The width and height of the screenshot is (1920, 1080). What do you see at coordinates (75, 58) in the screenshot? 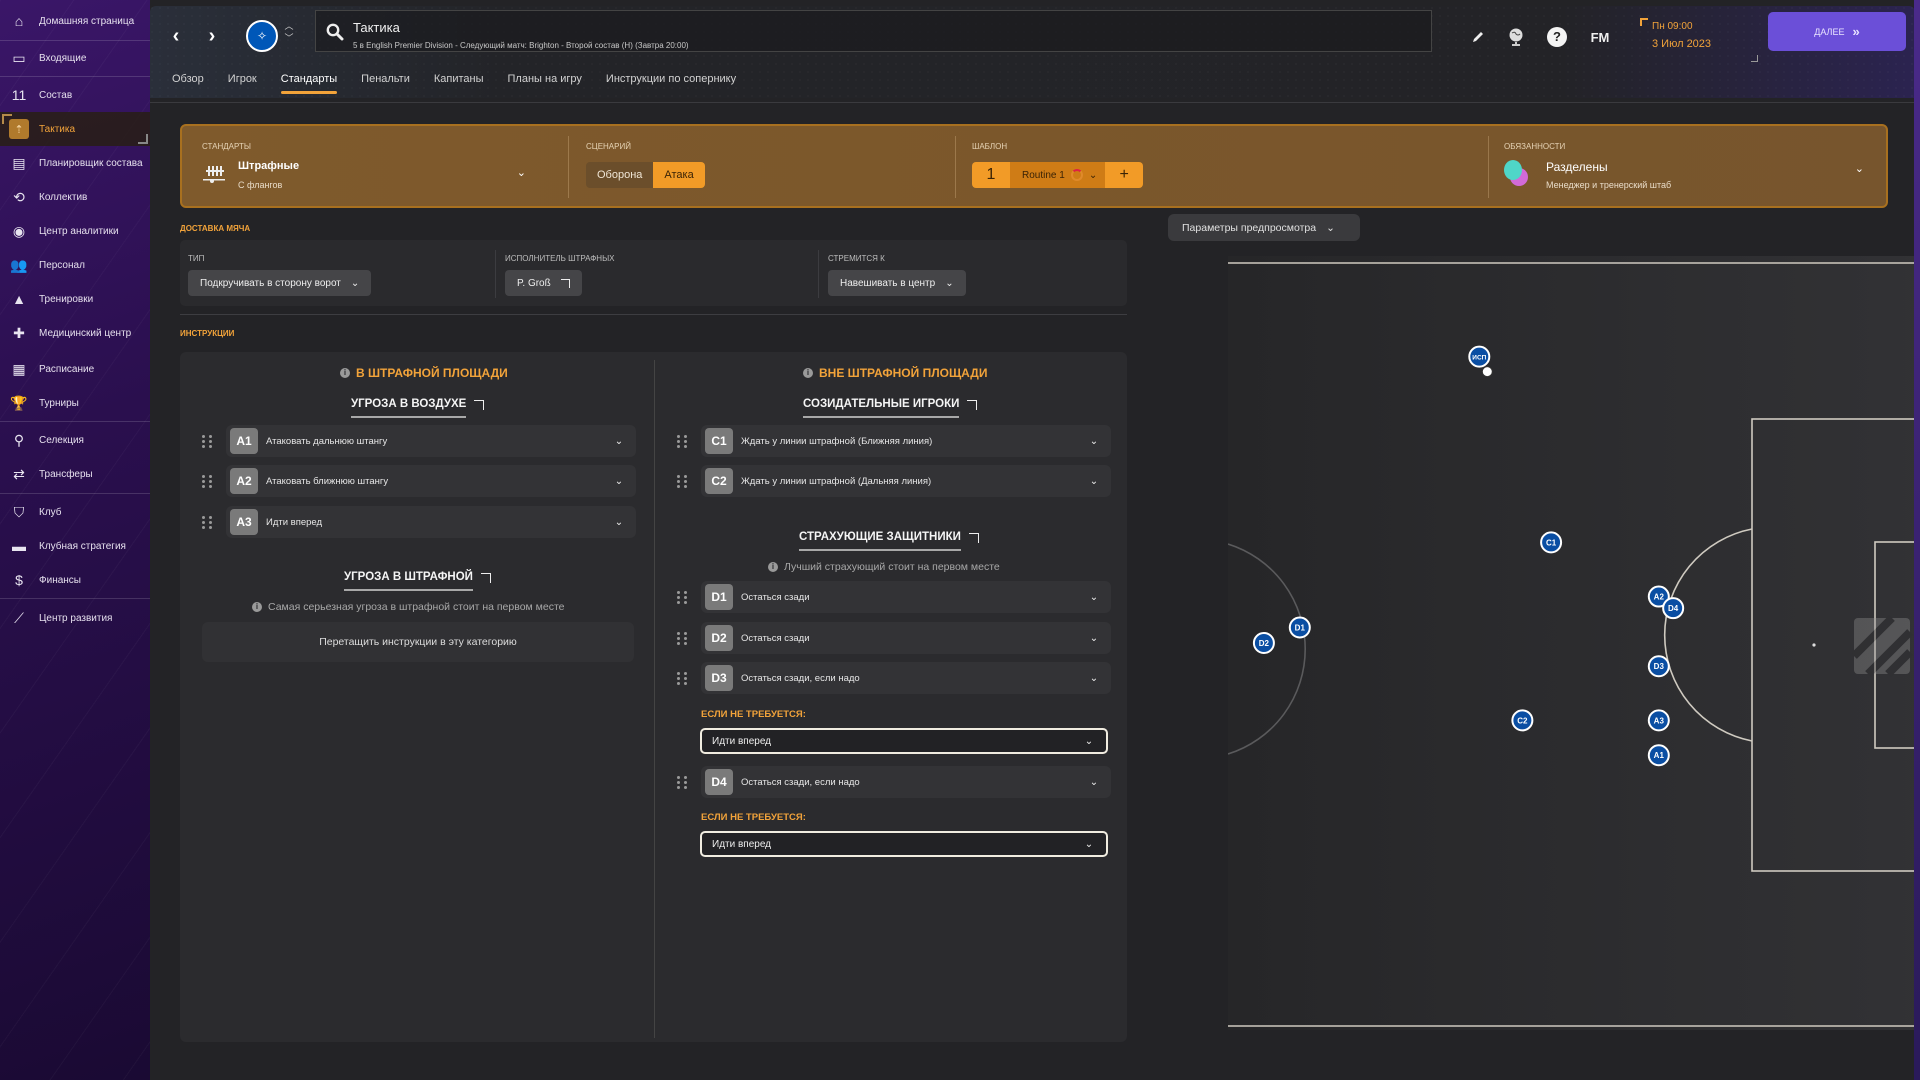
I see `sidebar-item-1: ▭ Входящие` at bounding box center [75, 58].